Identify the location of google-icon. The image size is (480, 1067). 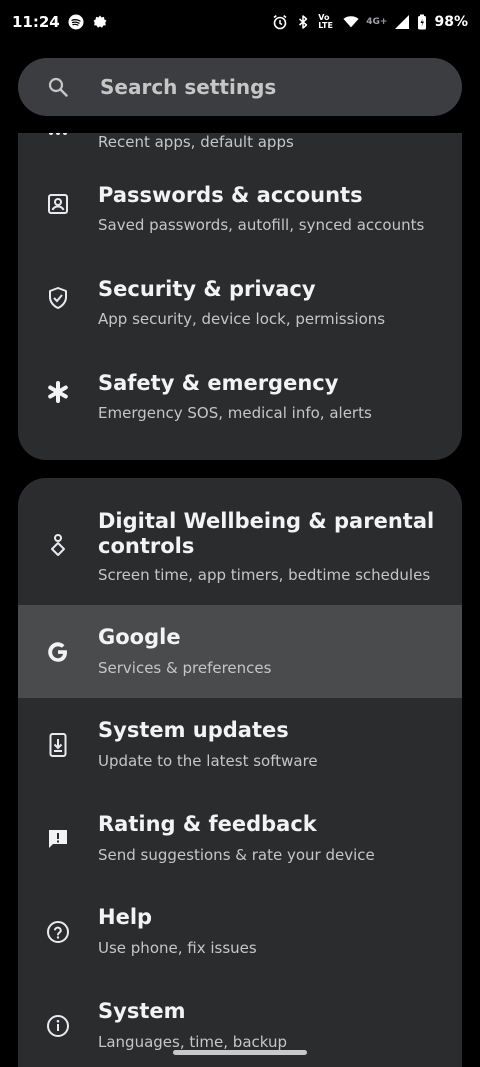
(58, 652).